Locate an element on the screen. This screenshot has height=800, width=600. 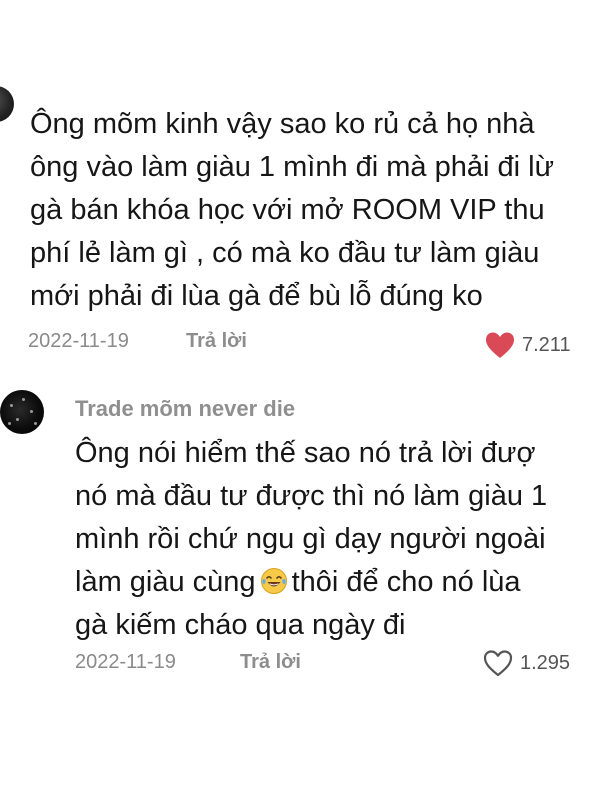
comment-line: gà kiếm cháo qua ngày đi is located at coordinates (240, 625).